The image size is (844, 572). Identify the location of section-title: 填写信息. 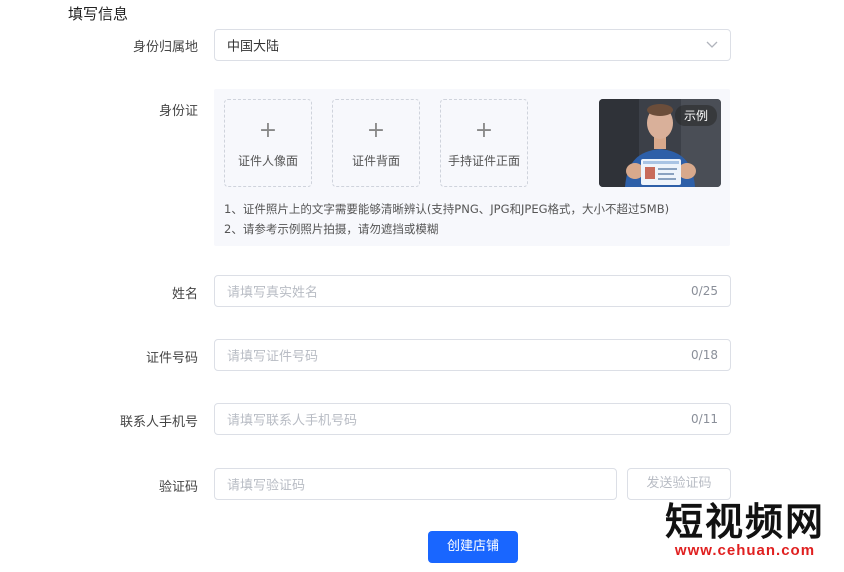
(98, 14).